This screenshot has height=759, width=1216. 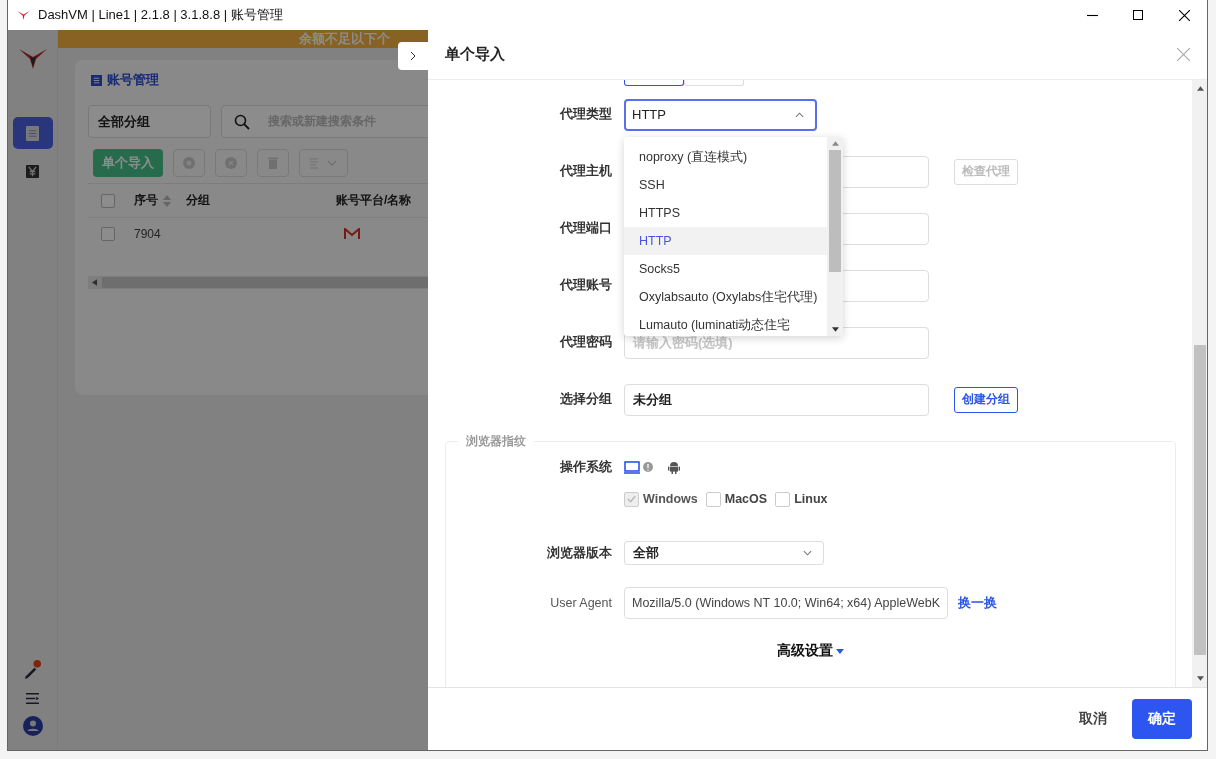 I want to click on balance-warning-banner: 余额不足以下个, so click(x=243, y=39).